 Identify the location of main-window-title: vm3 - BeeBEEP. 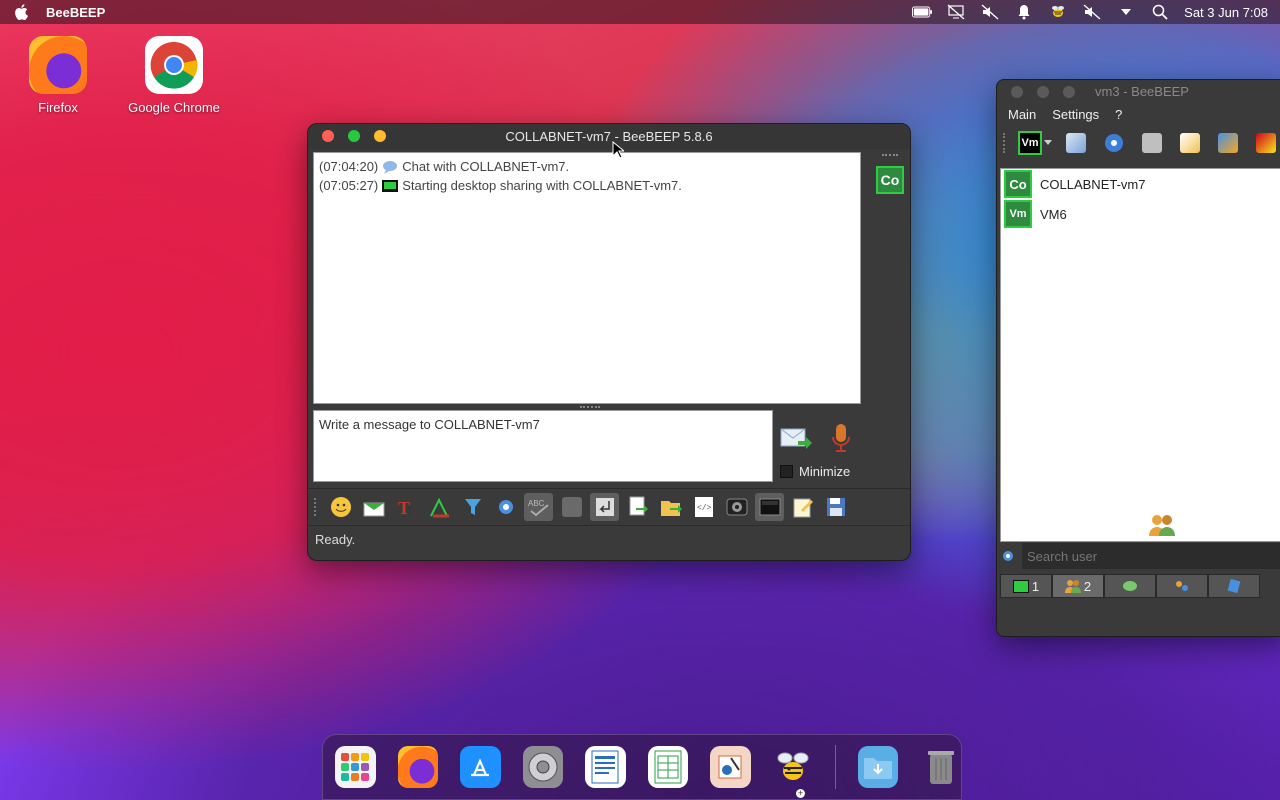
(1142, 91).